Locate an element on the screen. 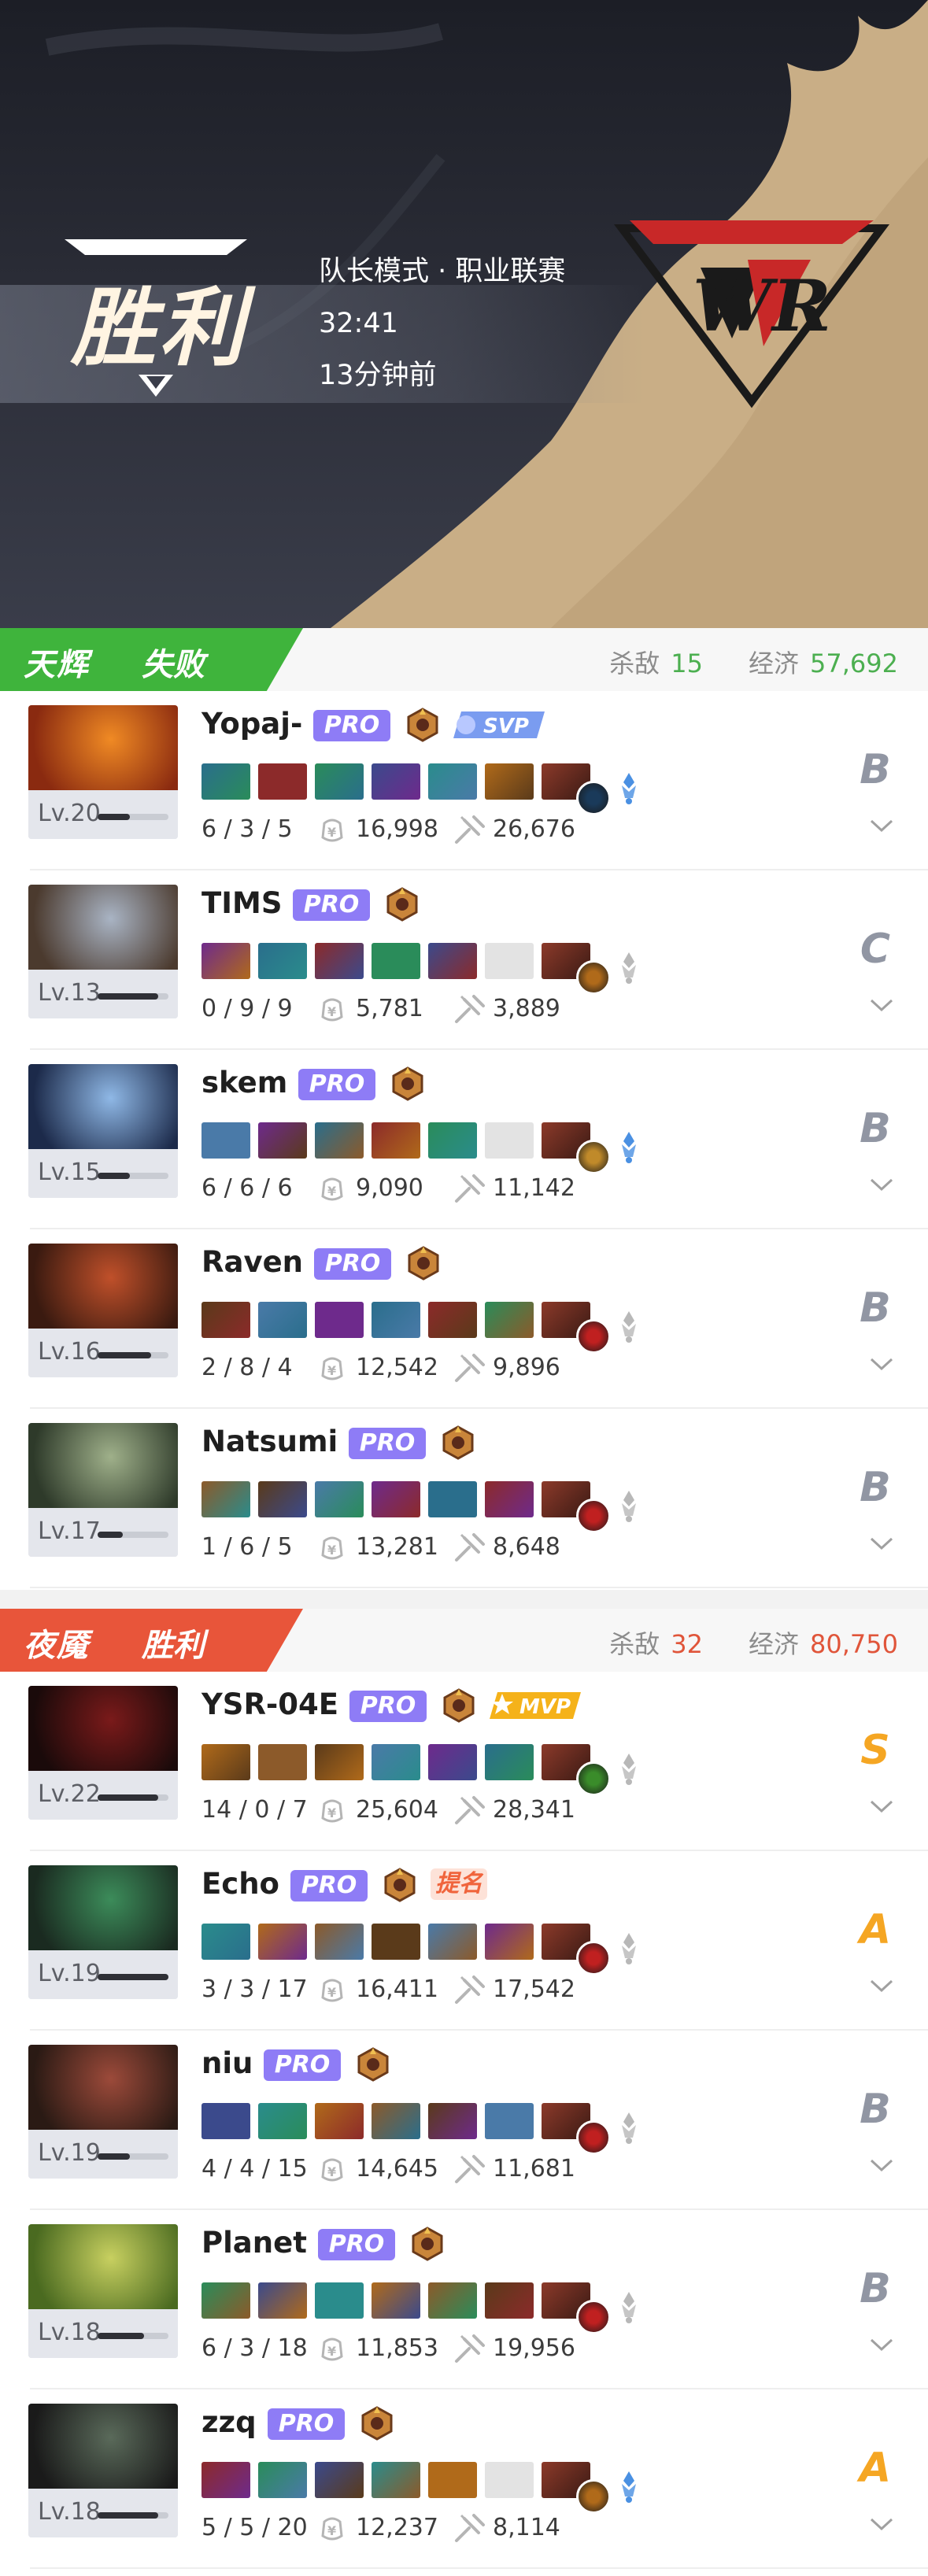  player-row: Lv.17 Natsumi PRO 1 / 6 / 5 ¥13,281 8,648 B is located at coordinates (464, 1498).